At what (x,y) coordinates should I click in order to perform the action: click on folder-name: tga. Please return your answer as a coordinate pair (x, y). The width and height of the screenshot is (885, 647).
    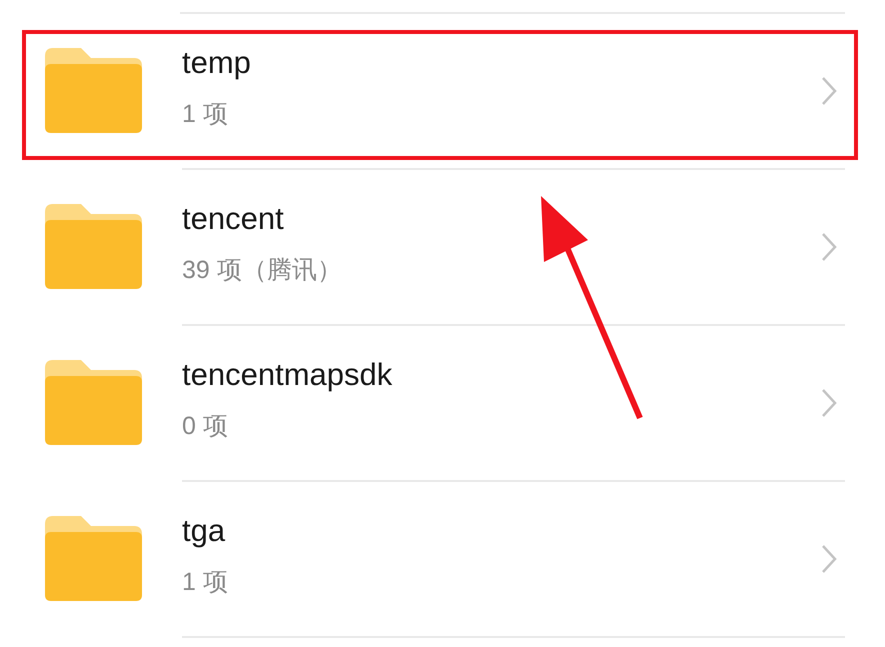
    Looking at the image, I should click on (204, 530).